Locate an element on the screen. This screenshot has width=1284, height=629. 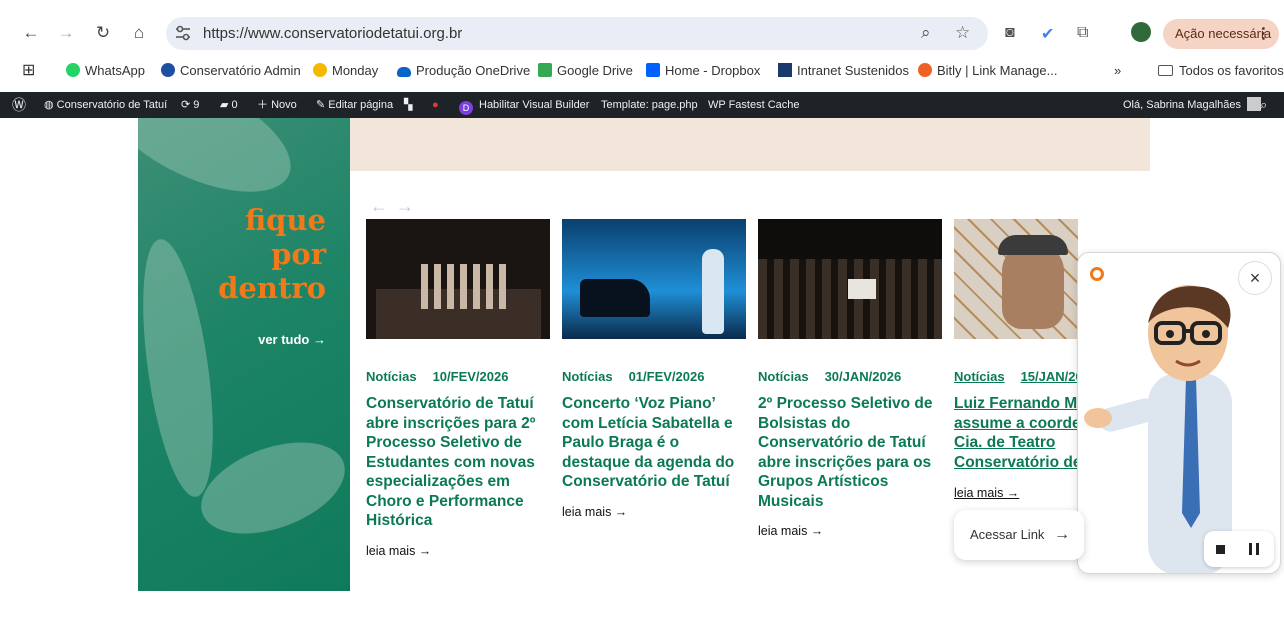
news-meta: Notícias 15/JAN/2026 is located at coordinates (1016, 376).